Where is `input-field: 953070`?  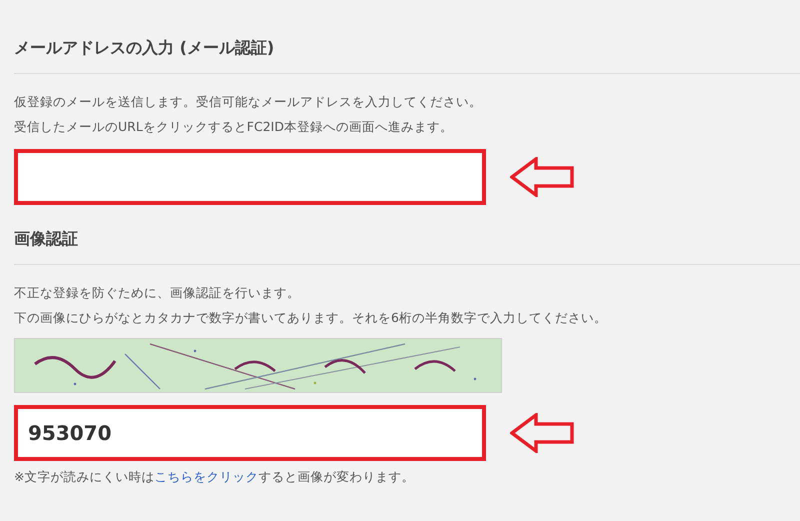
input-field: 953070 is located at coordinates (250, 433).